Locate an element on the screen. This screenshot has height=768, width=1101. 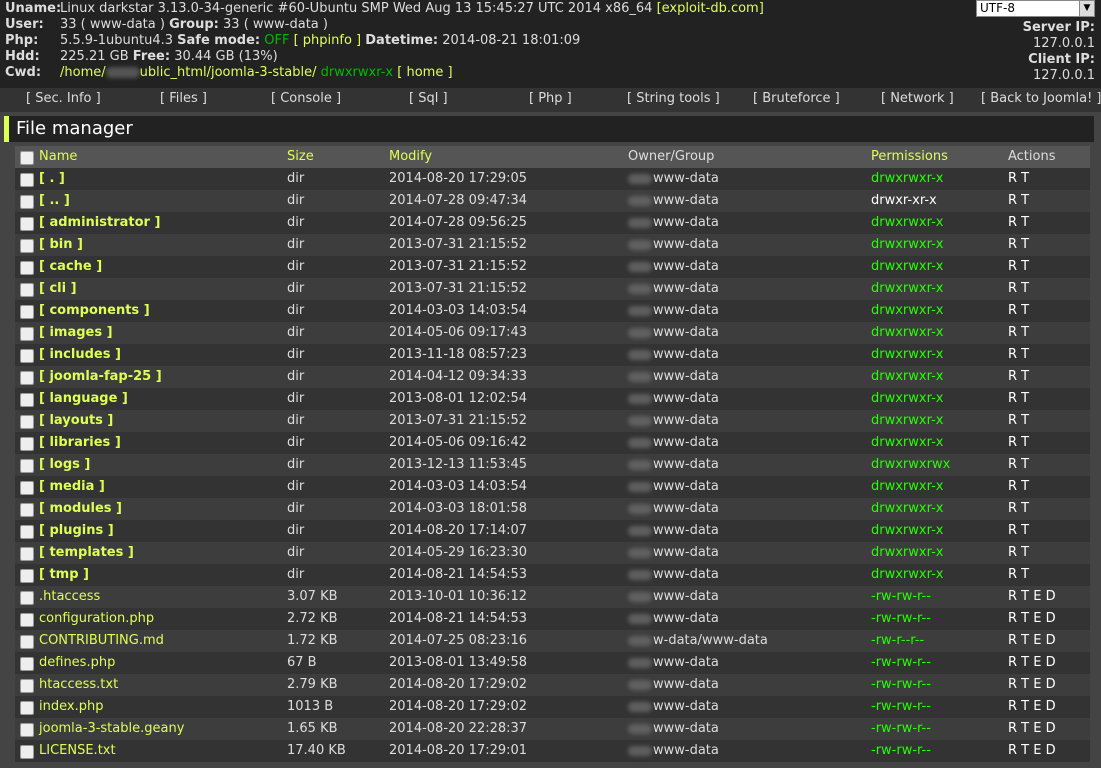
dir-name-link: [ tmp ] is located at coordinates (64, 575).